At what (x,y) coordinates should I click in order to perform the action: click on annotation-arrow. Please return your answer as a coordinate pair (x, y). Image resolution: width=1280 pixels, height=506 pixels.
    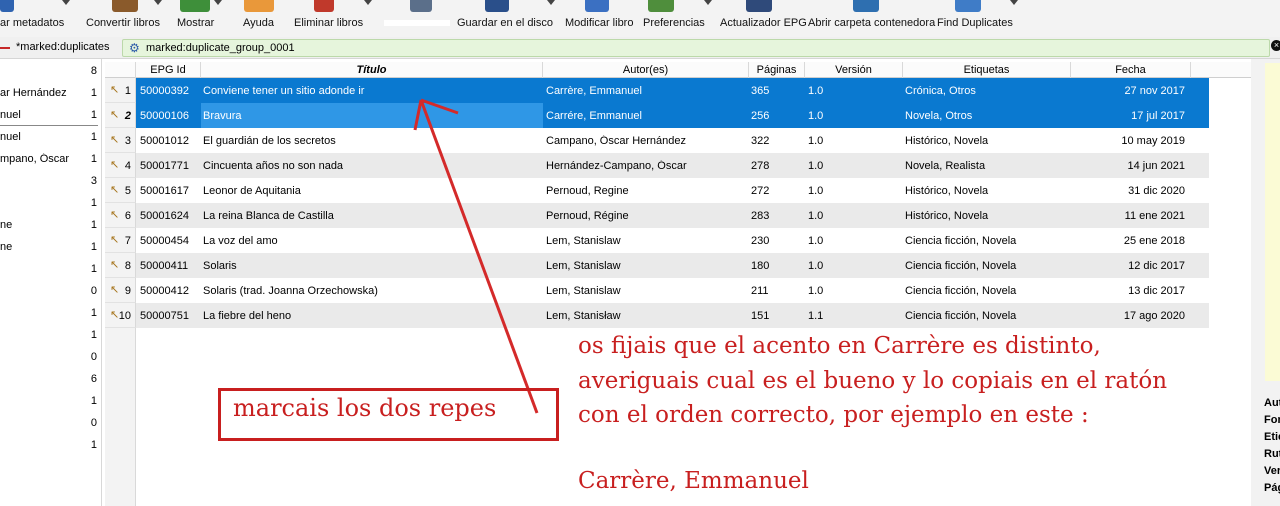
    Looking at the image, I should click on (476, 256).